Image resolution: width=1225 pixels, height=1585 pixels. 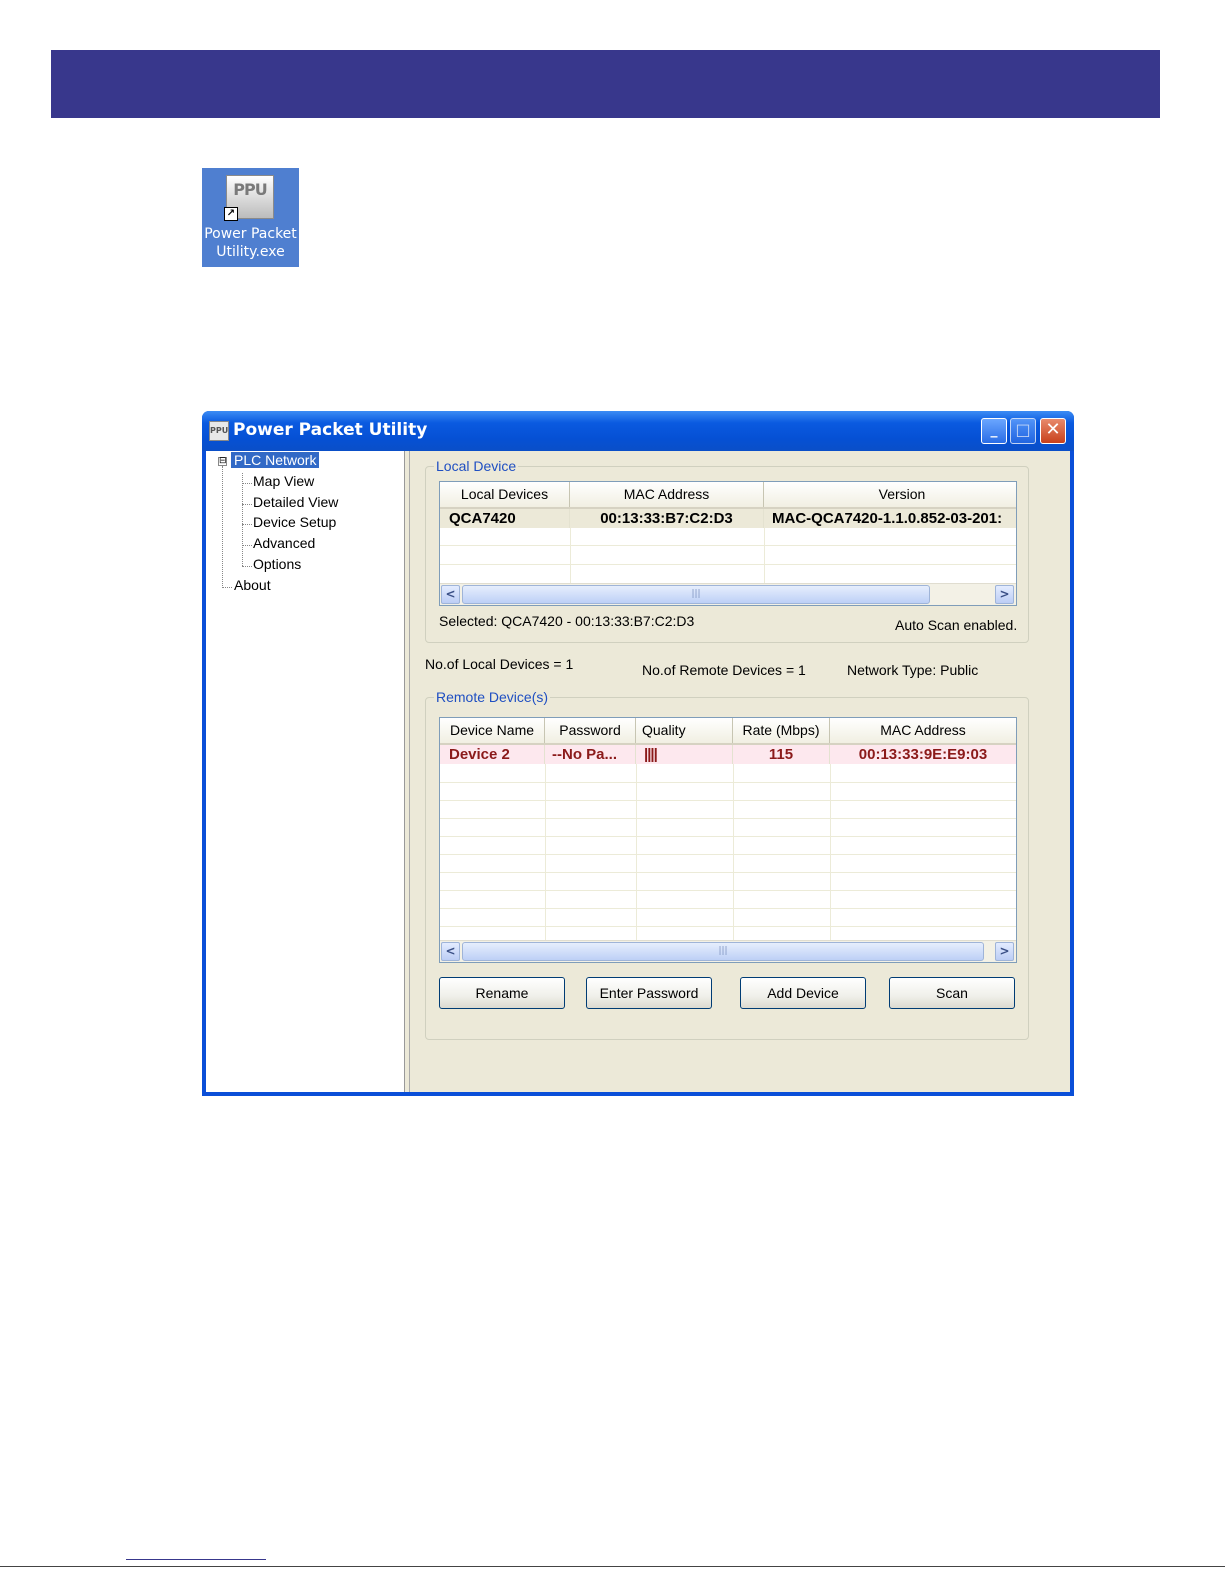 I want to click on column-header-device-name: Device Name, so click(x=492, y=730).